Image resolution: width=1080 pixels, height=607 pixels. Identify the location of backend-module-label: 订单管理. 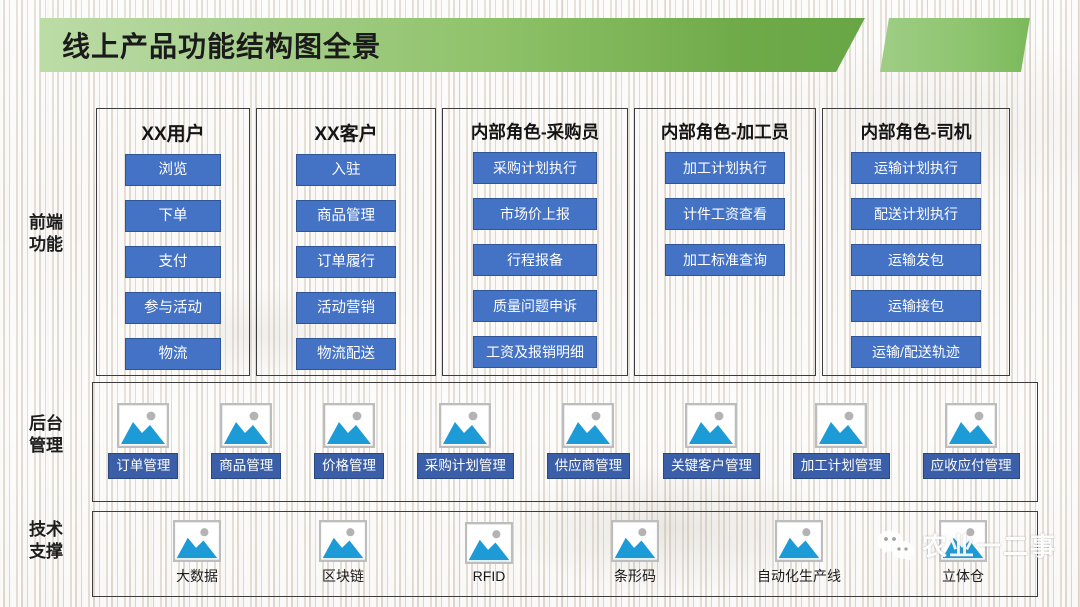
(143, 466).